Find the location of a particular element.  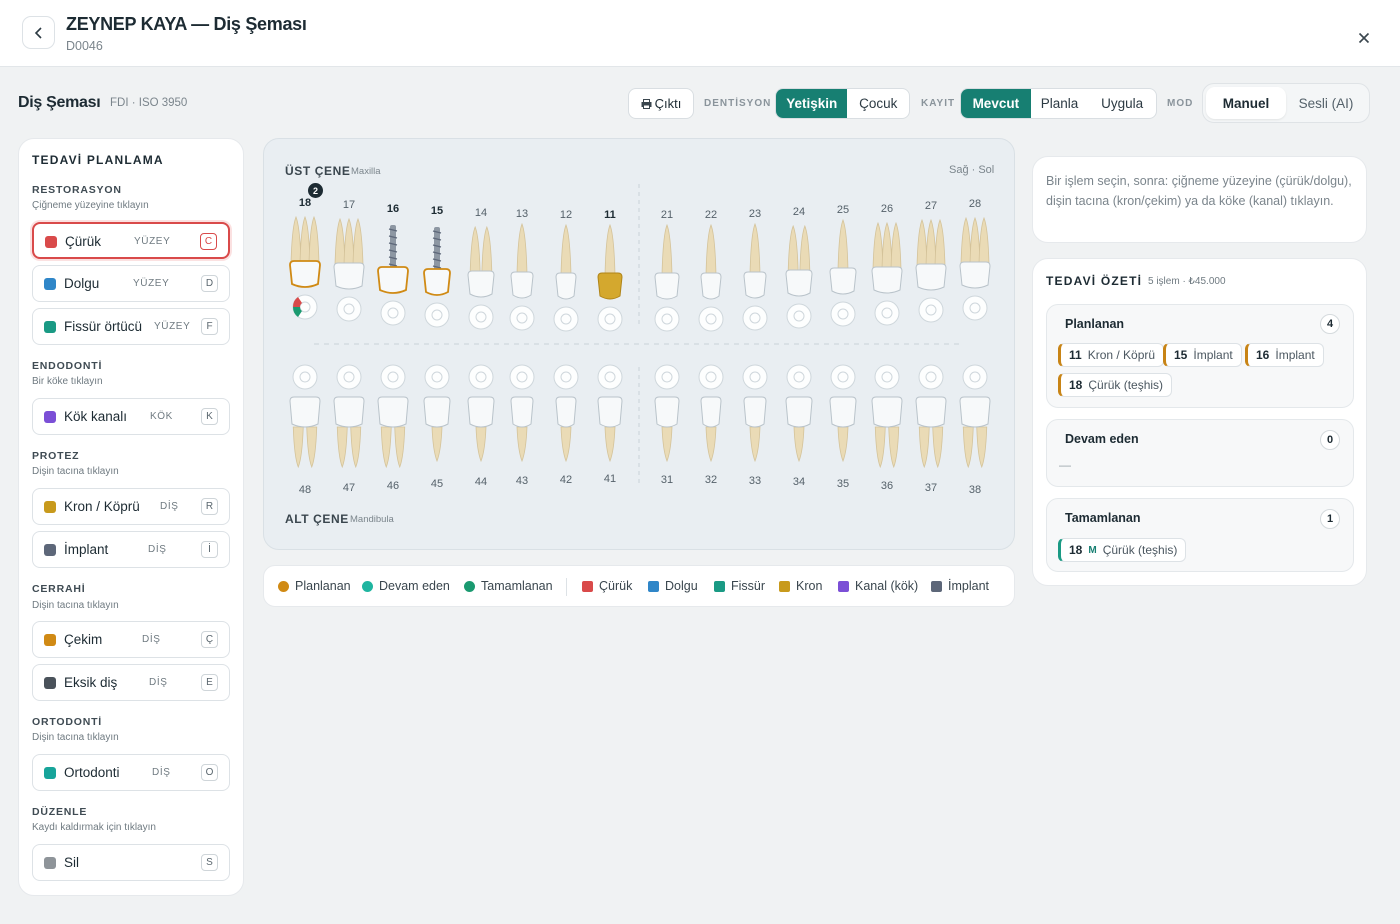

tool-name: Çürük is located at coordinates (83, 241).